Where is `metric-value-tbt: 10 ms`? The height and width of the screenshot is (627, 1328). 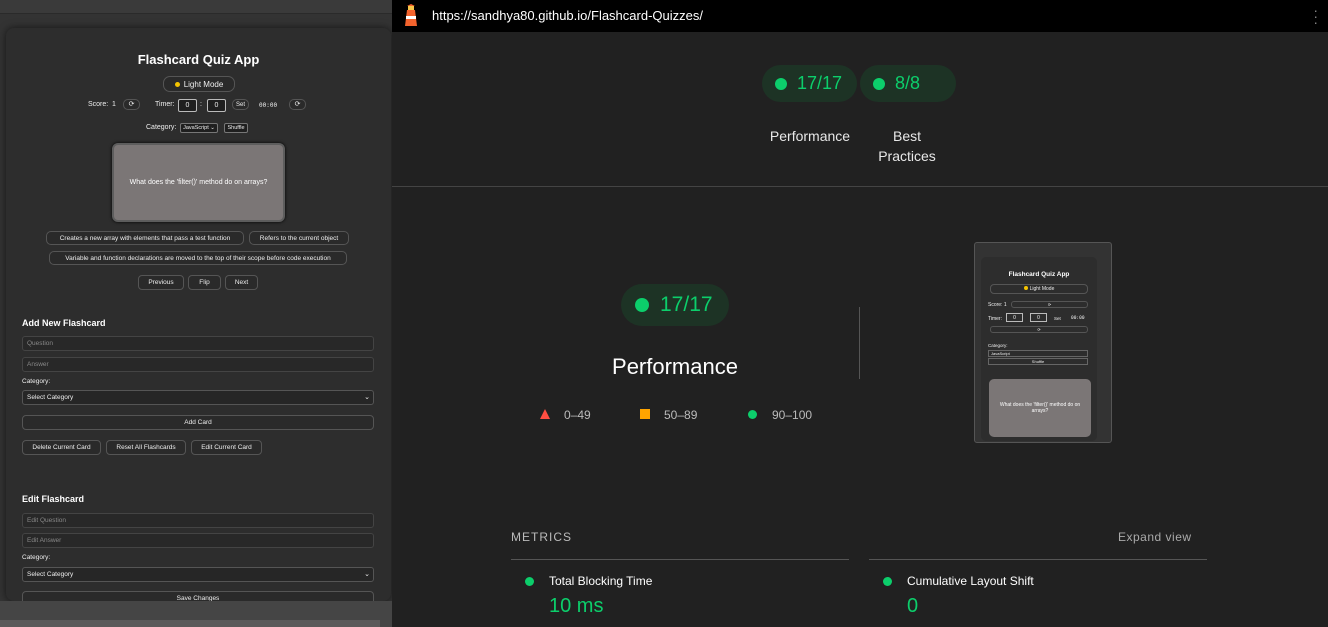 metric-value-tbt: 10 ms is located at coordinates (576, 606).